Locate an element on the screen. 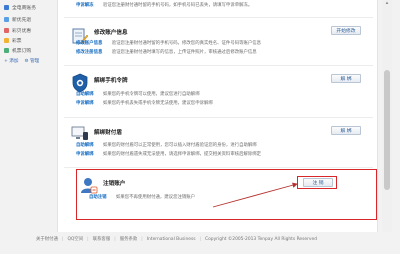 The width and height of the screenshot is (400, 254). footer-link-contact: 联系客服 is located at coordinates (102, 239).